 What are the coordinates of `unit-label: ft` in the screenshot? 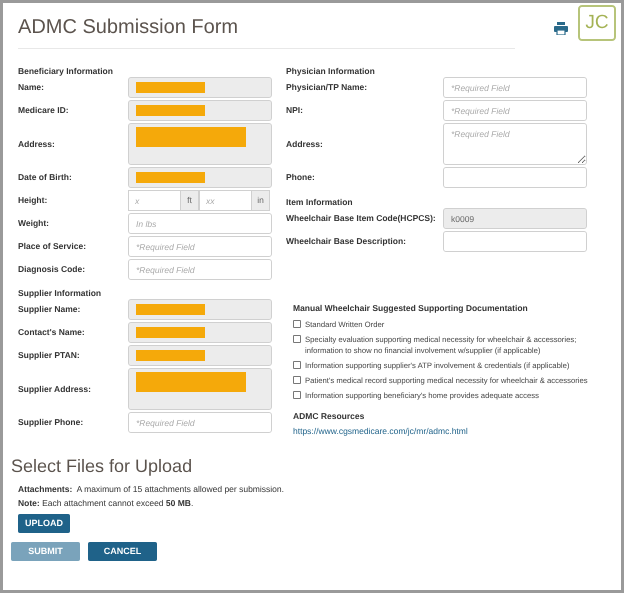 It's located at (190, 200).